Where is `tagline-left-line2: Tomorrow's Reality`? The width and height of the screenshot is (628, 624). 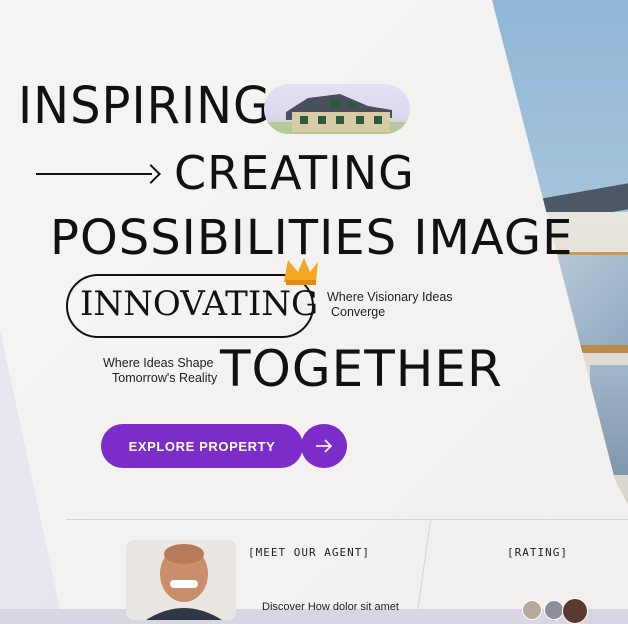
tagline-left-line2: Tomorrow's Reality is located at coordinates (165, 378).